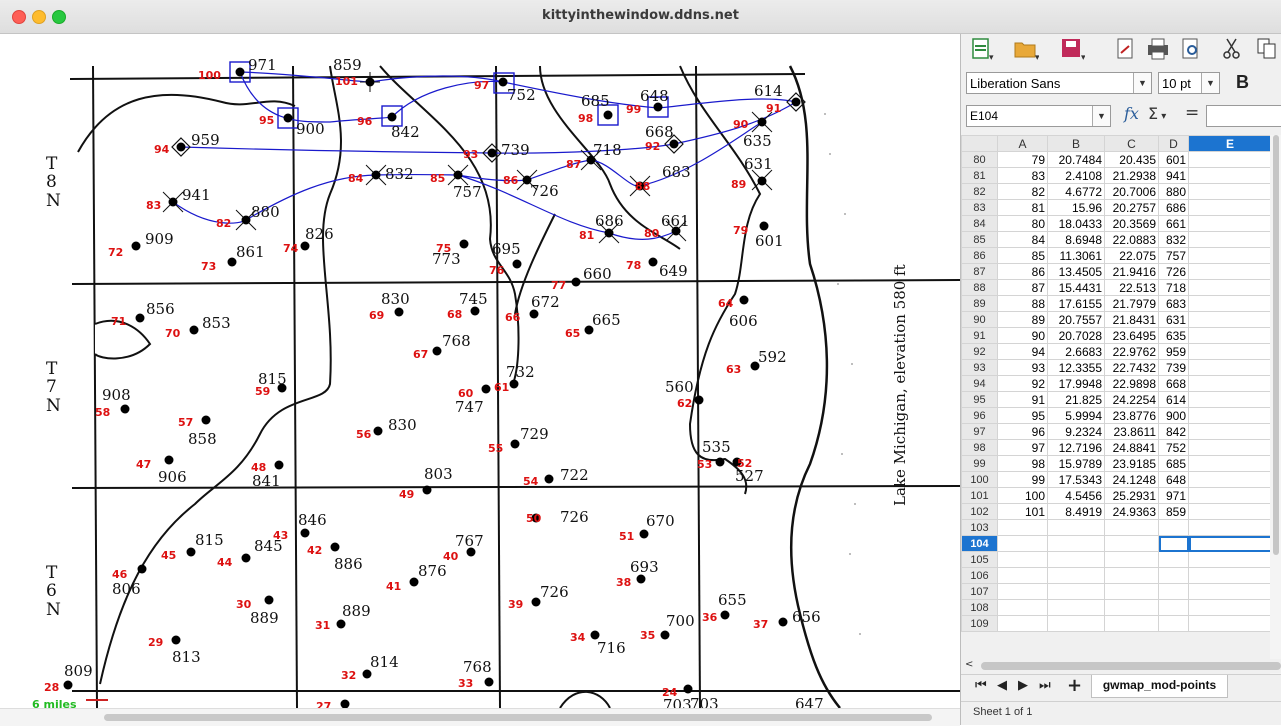  I want to click on grid-cell: 601, so click(1173, 159).